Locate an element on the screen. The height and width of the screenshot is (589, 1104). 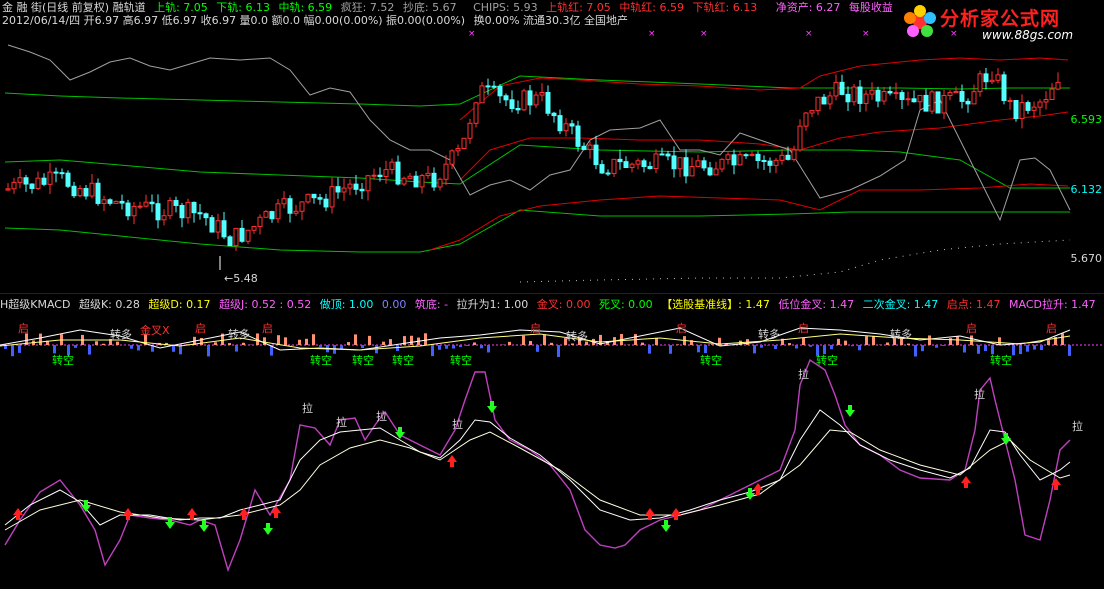
signal-la-5: 拉 is located at coordinates (803, 374).